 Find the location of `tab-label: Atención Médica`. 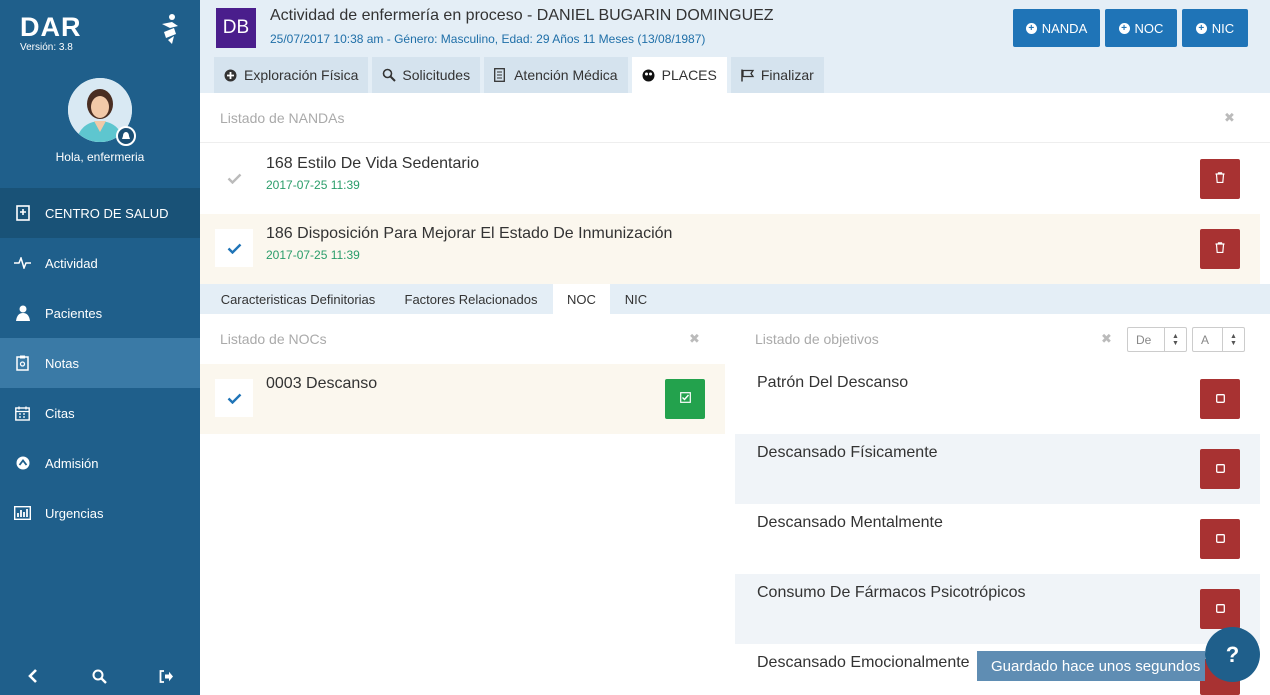

tab-label: Atención Médica is located at coordinates (566, 75).